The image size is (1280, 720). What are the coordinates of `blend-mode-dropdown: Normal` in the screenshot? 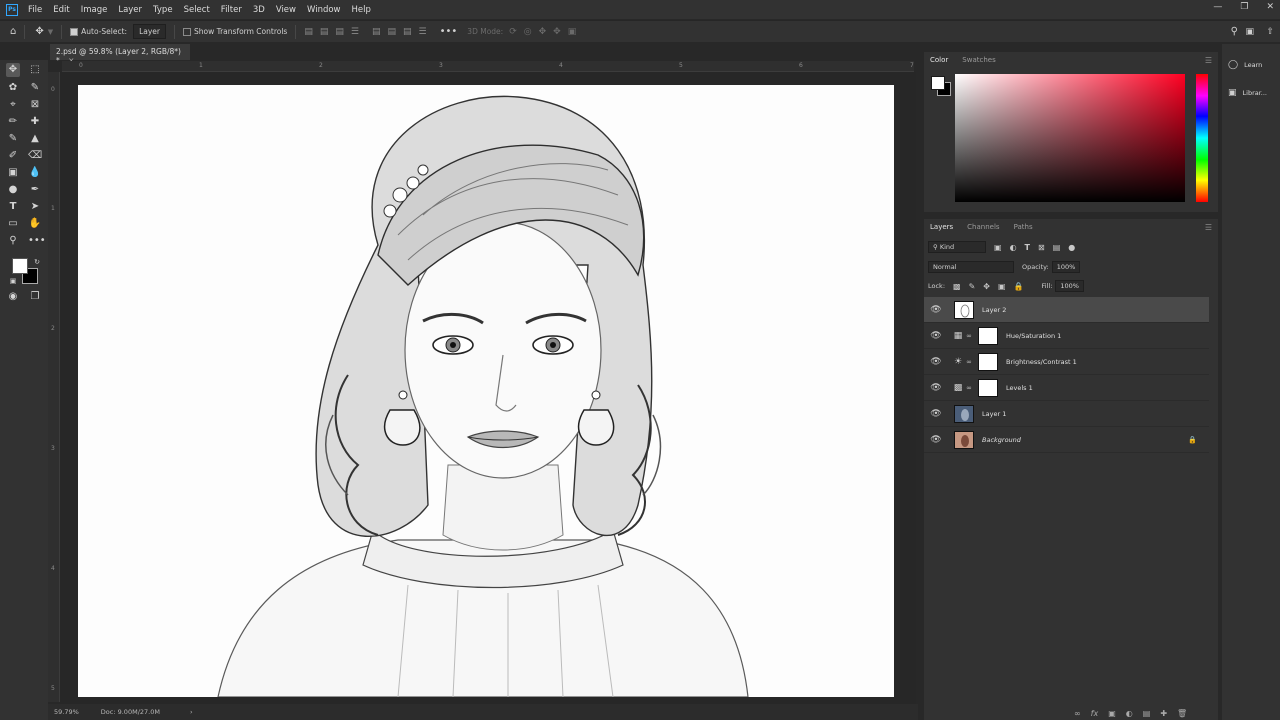 It's located at (971, 267).